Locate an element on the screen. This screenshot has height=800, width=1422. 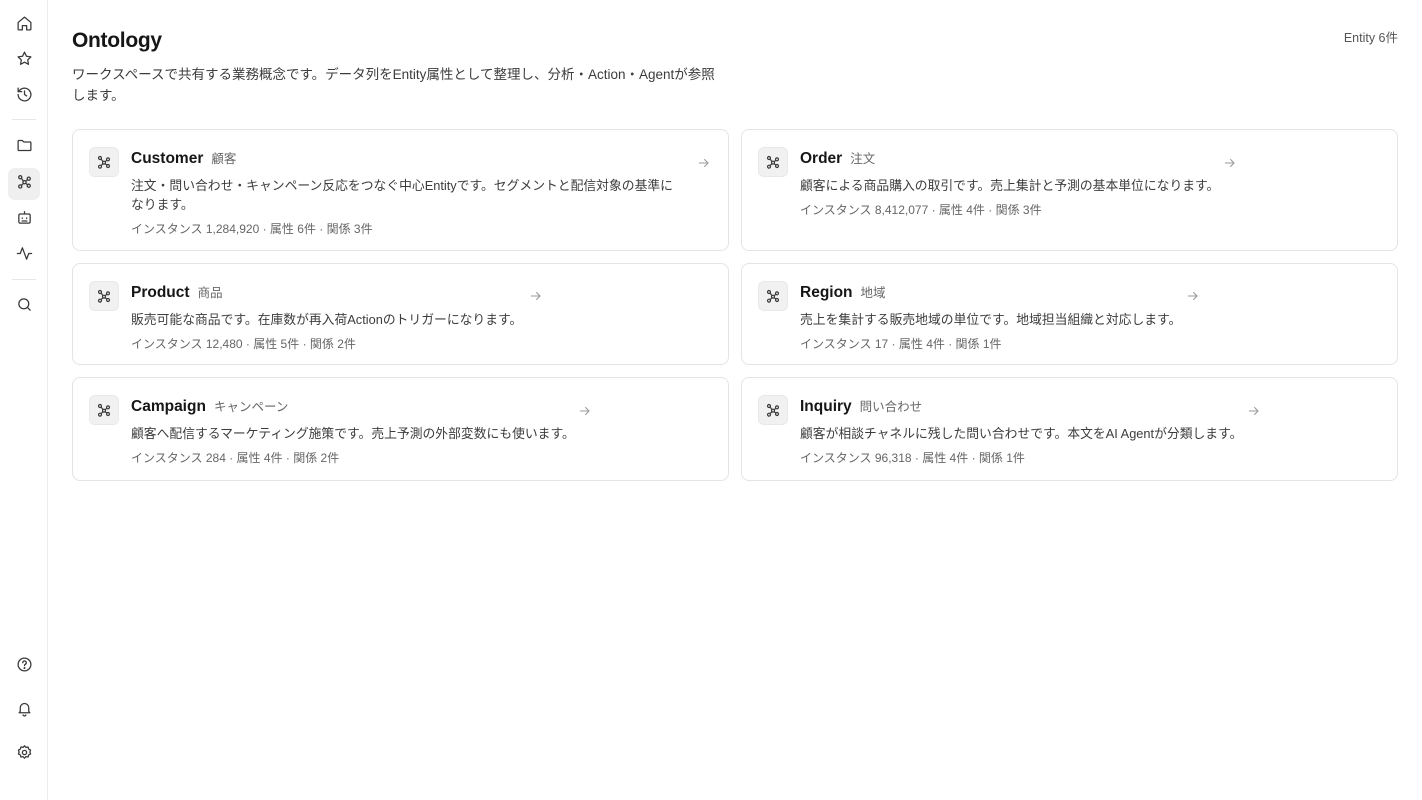
bell-icon is located at coordinates (24, 711).